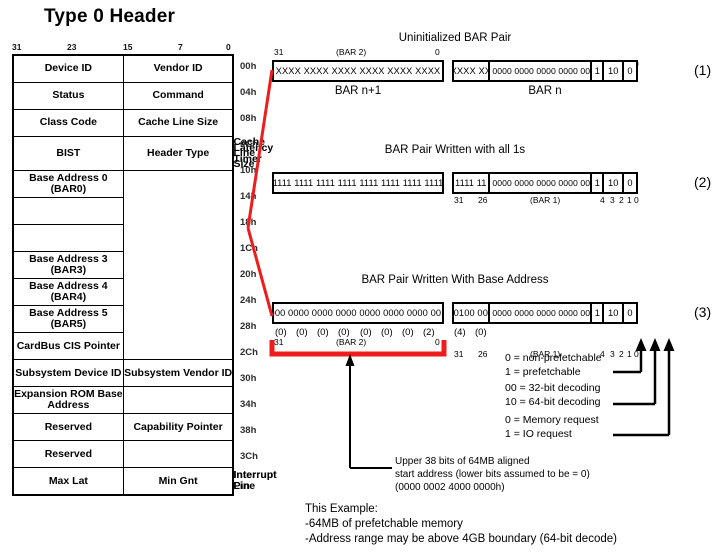 The width and height of the screenshot is (720, 558). What do you see at coordinates (358, 313) in the screenshot?
I see `bar-n-plus-1-value: 0000 0000 0000 0000 0000 0000 0000 0010` at bounding box center [358, 313].